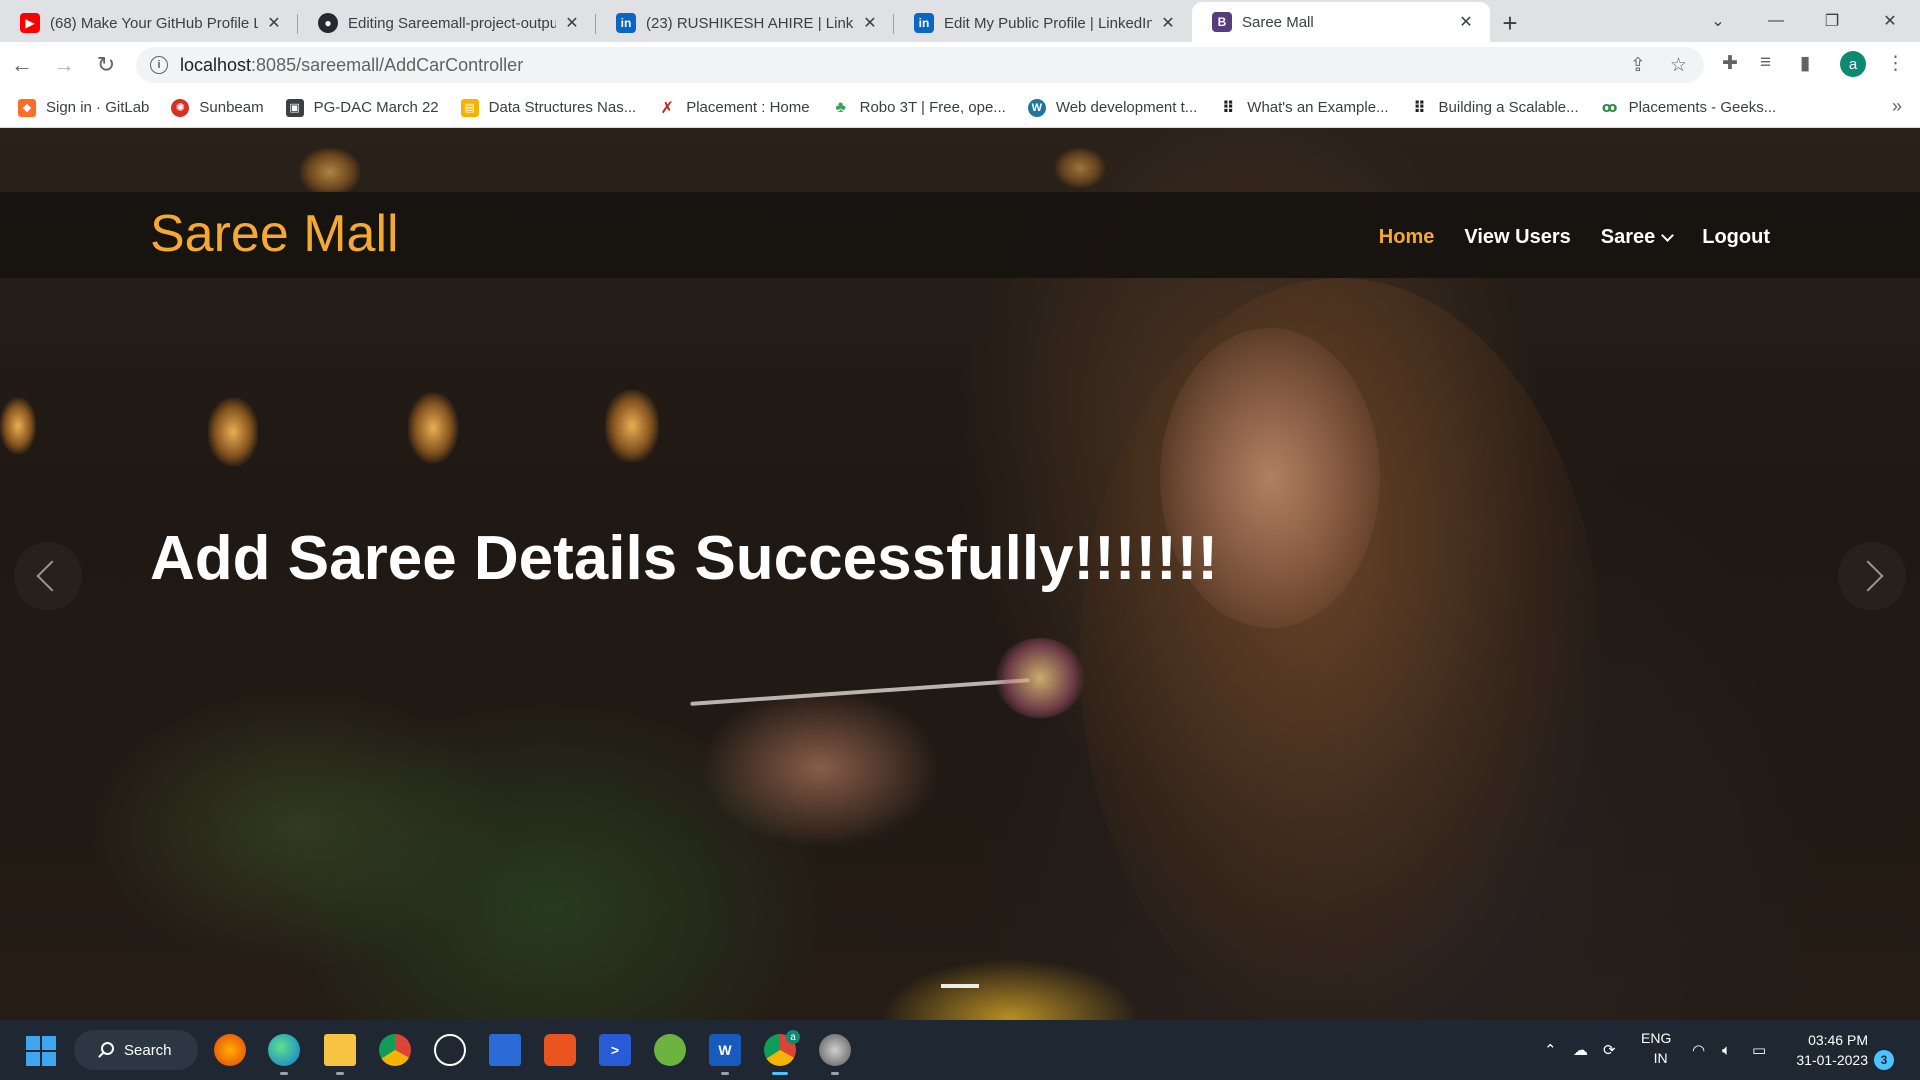 Image resolution: width=1920 pixels, height=1080 pixels. What do you see at coordinates (734, 108) in the screenshot?
I see `bookmark-item: ✗ Placement : Home` at bounding box center [734, 108].